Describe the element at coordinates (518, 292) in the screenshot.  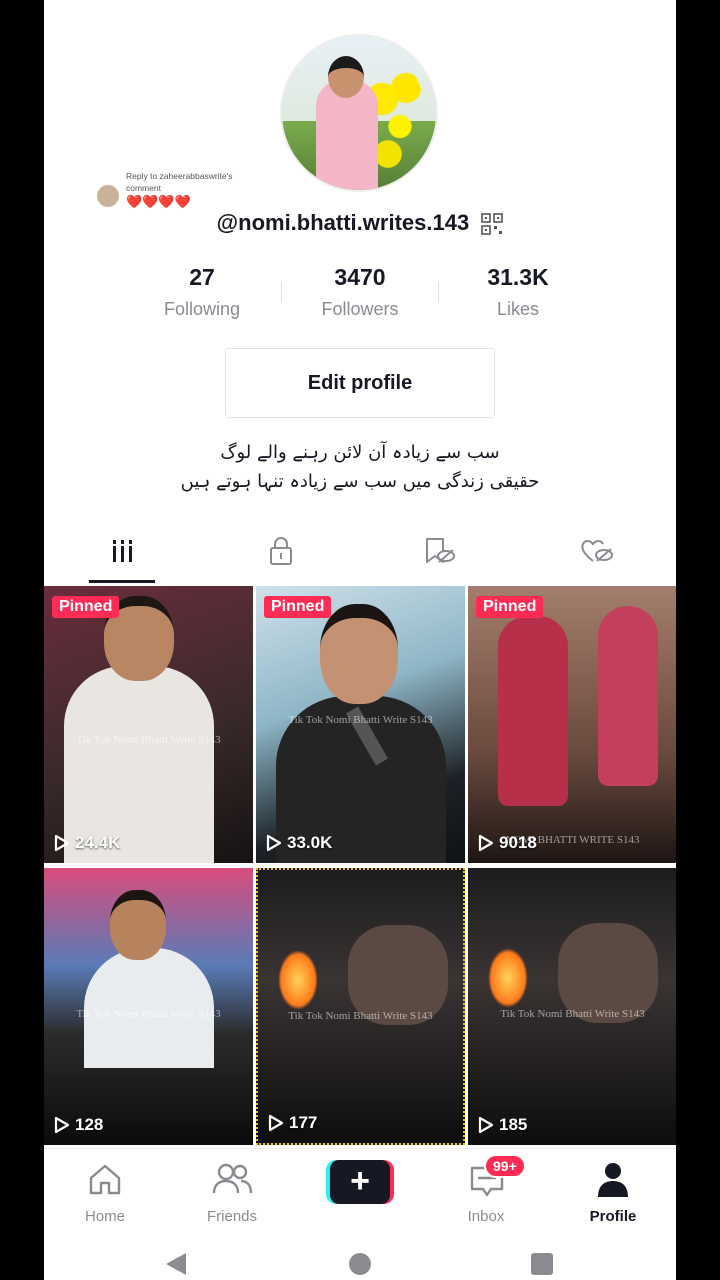
I see `stat-likes: 31.3K Likes` at that location.